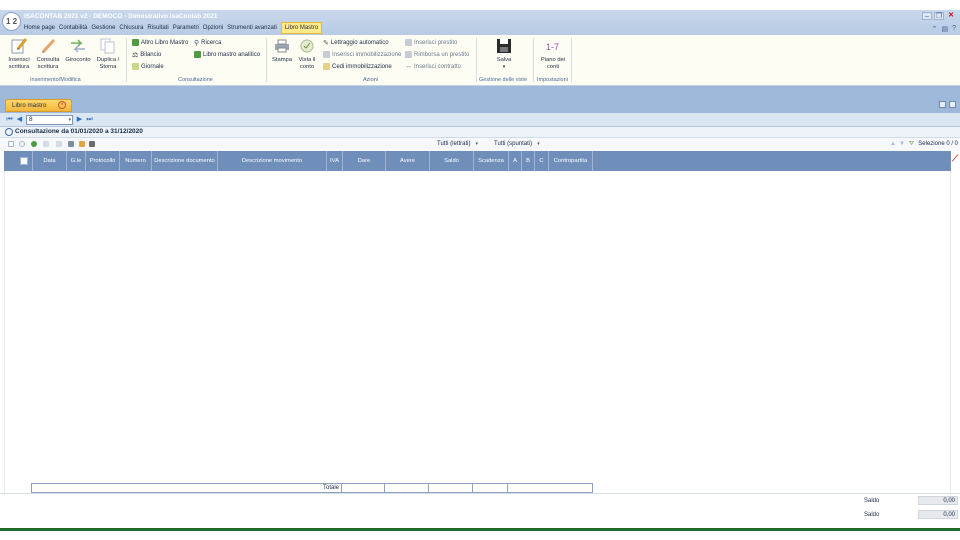 Image resolution: width=960 pixels, height=540 pixels. What do you see at coordinates (82, 144) in the screenshot?
I see `highlight-icon` at bounding box center [82, 144].